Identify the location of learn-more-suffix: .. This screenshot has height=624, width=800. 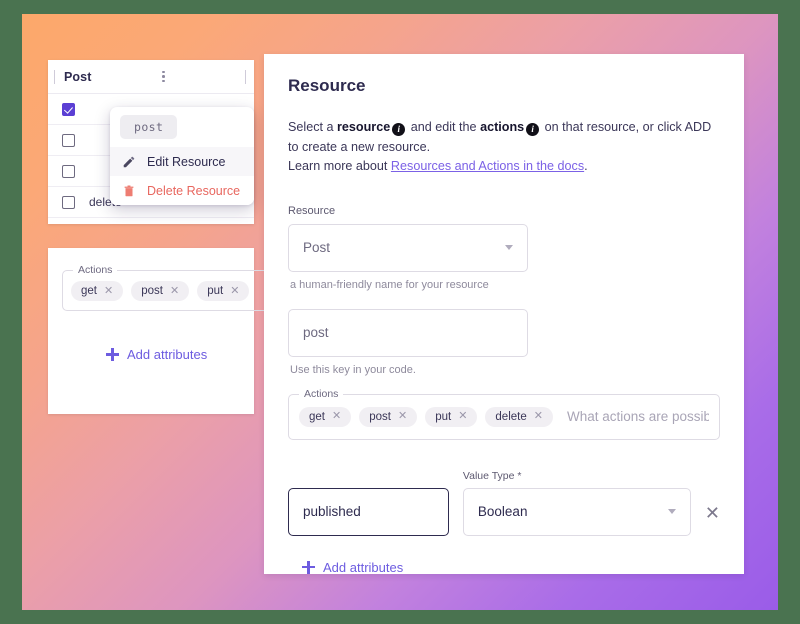
(586, 166).